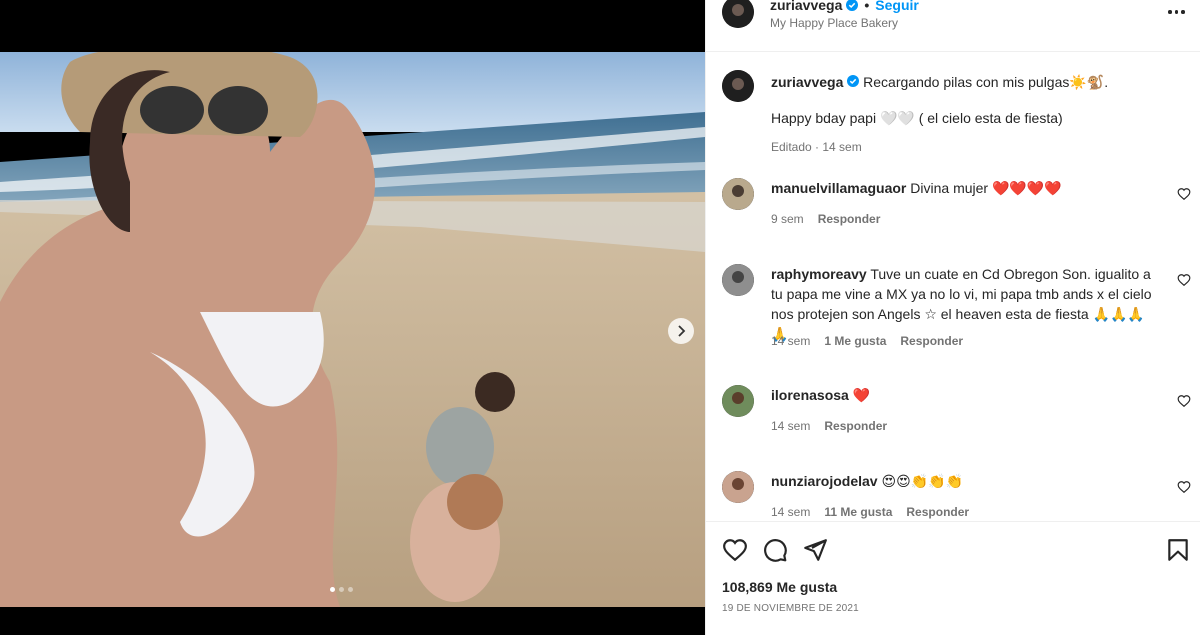 This screenshot has width=1200, height=635. I want to click on comment-likes: 11 Me gusta, so click(858, 512).